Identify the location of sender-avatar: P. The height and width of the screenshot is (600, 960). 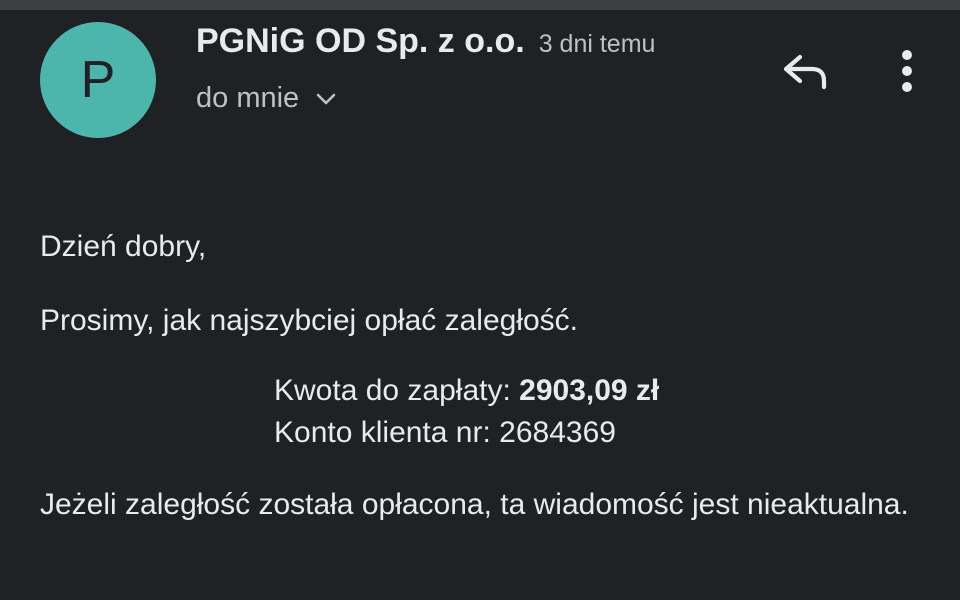
(98, 80).